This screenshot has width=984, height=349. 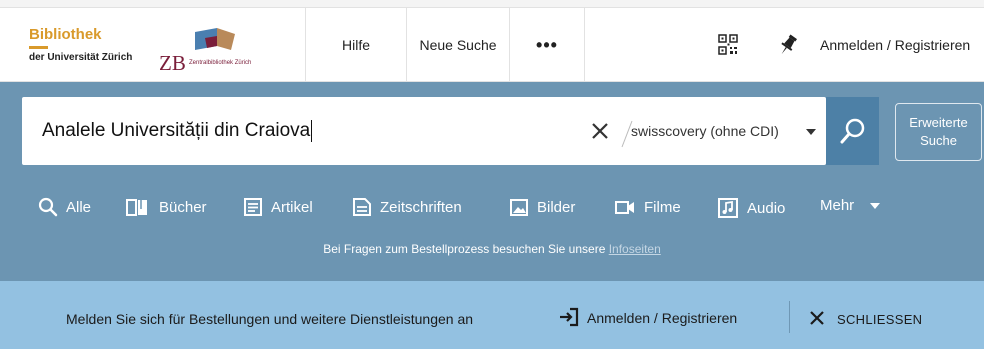 I want to click on book-icon, so click(x=136, y=207).